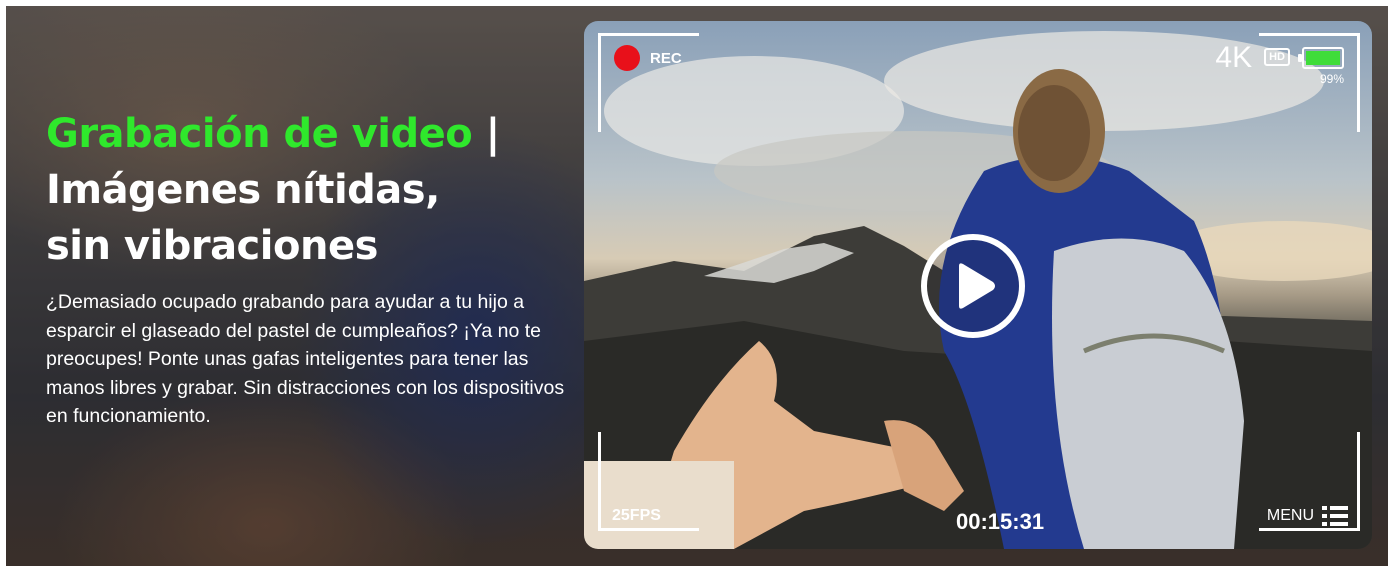 This screenshot has height=571, width=1394. Describe the element at coordinates (636, 515) in the screenshot. I see `fps-label: 25FPS` at that location.